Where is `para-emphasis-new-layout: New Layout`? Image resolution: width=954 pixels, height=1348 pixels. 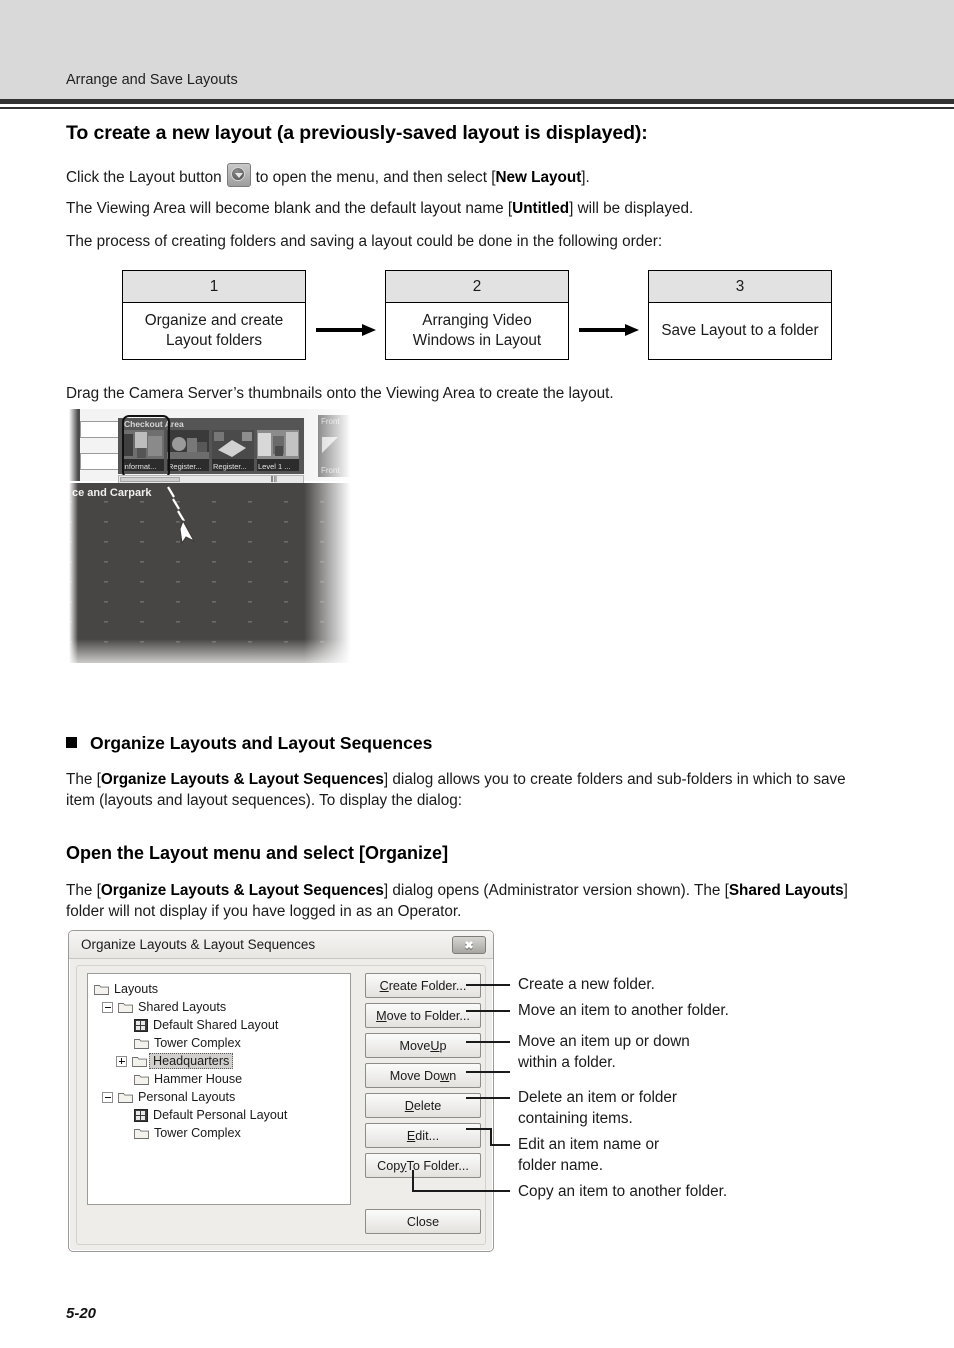
para-emphasis-new-layout: New Layout is located at coordinates (538, 177).